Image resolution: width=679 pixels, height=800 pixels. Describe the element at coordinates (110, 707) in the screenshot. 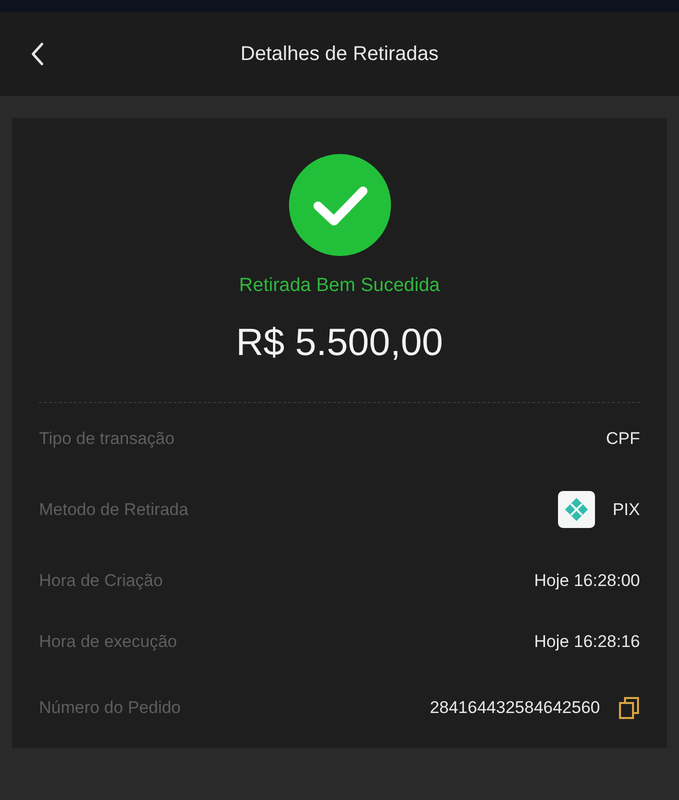

I see `detail-label: Número do Pedido` at that location.